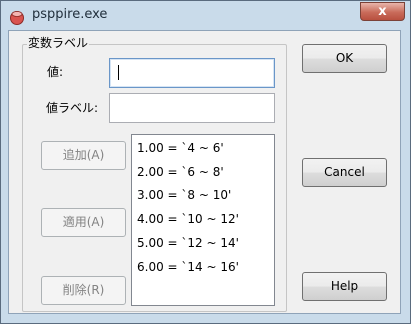  What do you see at coordinates (72, 108) in the screenshot?
I see `value-label-label: 値ラベル:` at bounding box center [72, 108].